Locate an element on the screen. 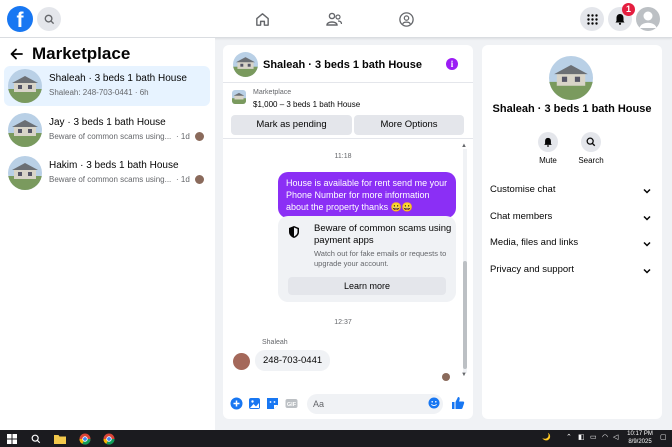 The image size is (672, 447). info-button: i is located at coordinates (452, 64).